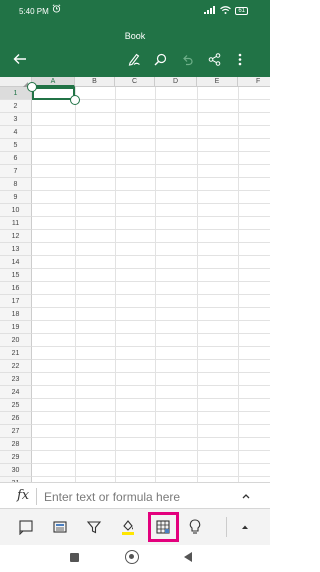 The height and width of the screenshot is (572, 320). What do you see at coordinates (53, 93) in the screenshot?
I see `selected-cell` at bounding box center [53, 93].